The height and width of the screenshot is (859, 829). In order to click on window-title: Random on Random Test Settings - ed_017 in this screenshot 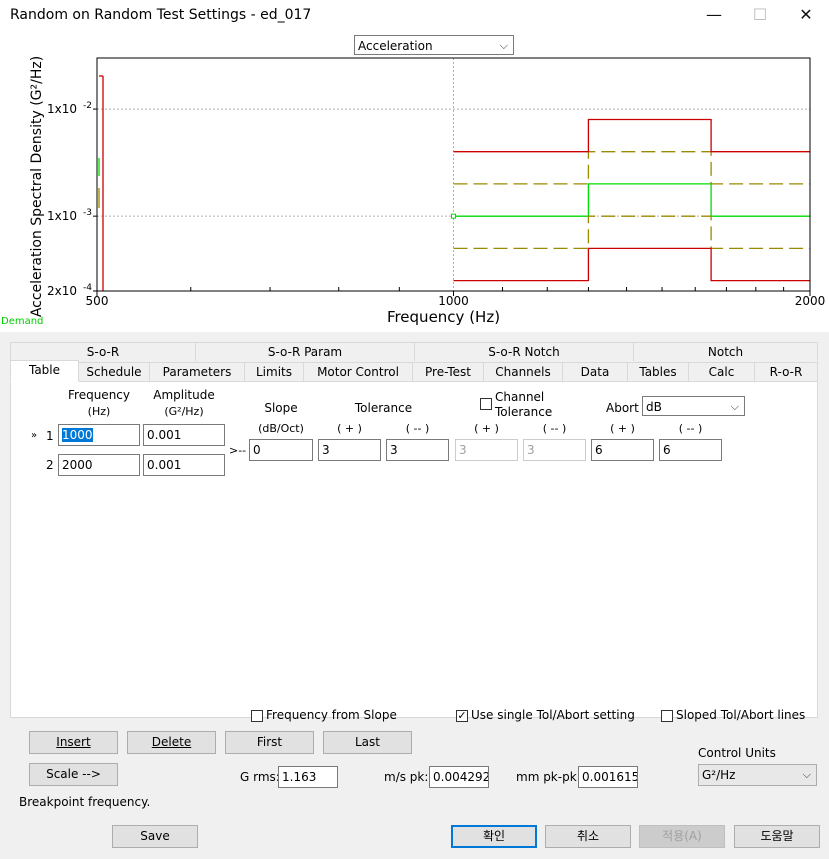, I will do `click(161, 15)`.